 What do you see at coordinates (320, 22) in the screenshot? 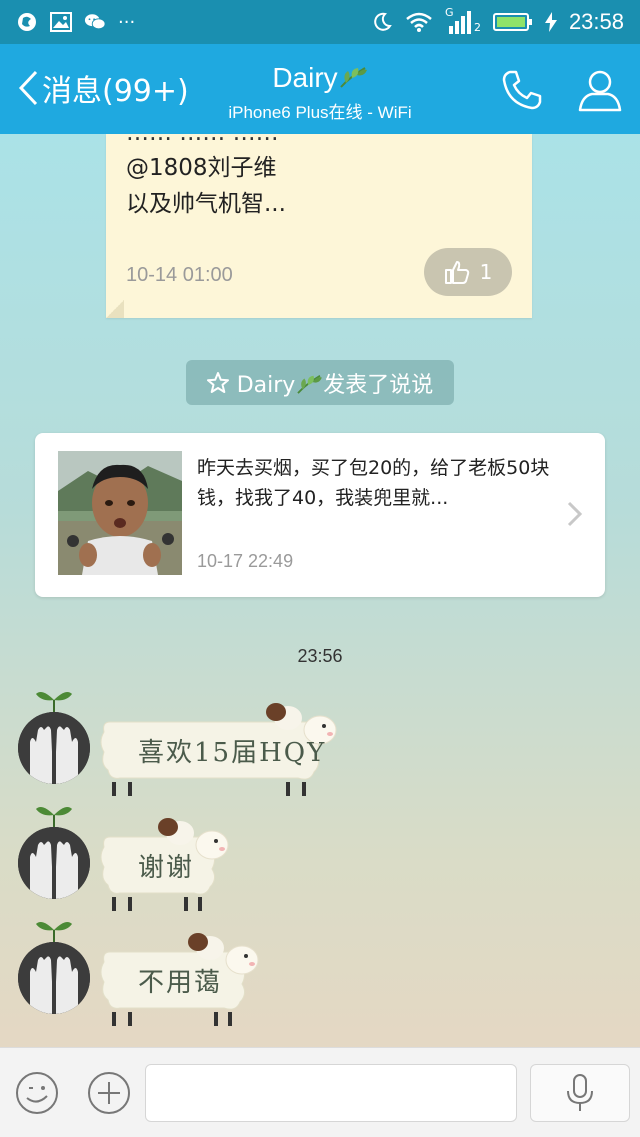
I see `status-bar: ··· G 2 23:58` at bounding box center [320, 22].